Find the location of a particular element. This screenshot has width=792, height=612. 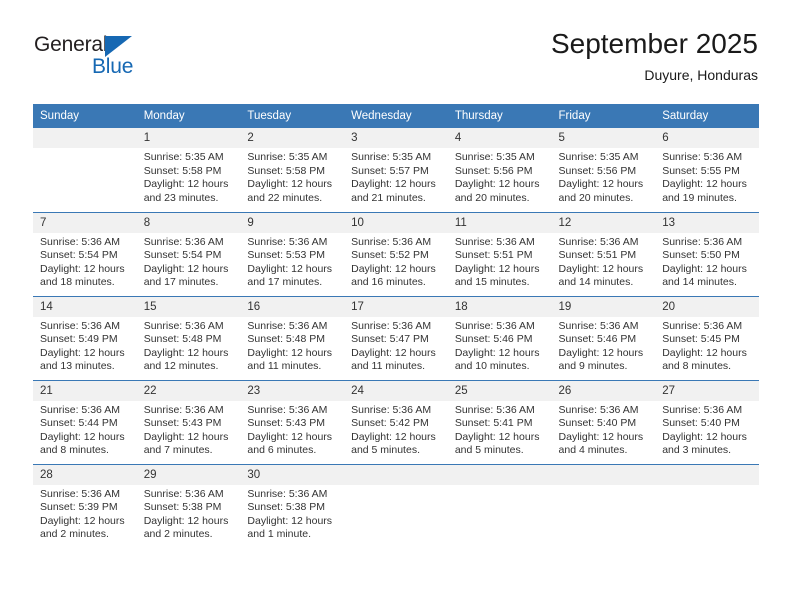

day-detail-line: and 16 minutes. is located at coordinates (388, 282).